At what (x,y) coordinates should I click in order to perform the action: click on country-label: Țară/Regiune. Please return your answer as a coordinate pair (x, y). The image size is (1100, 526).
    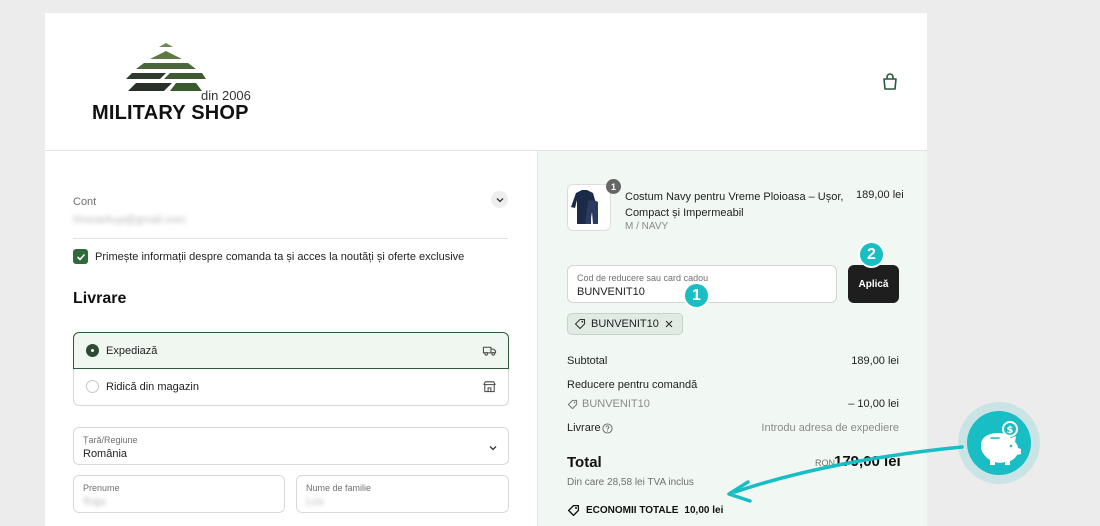
    Looking at the image, I should click on (110, 440).